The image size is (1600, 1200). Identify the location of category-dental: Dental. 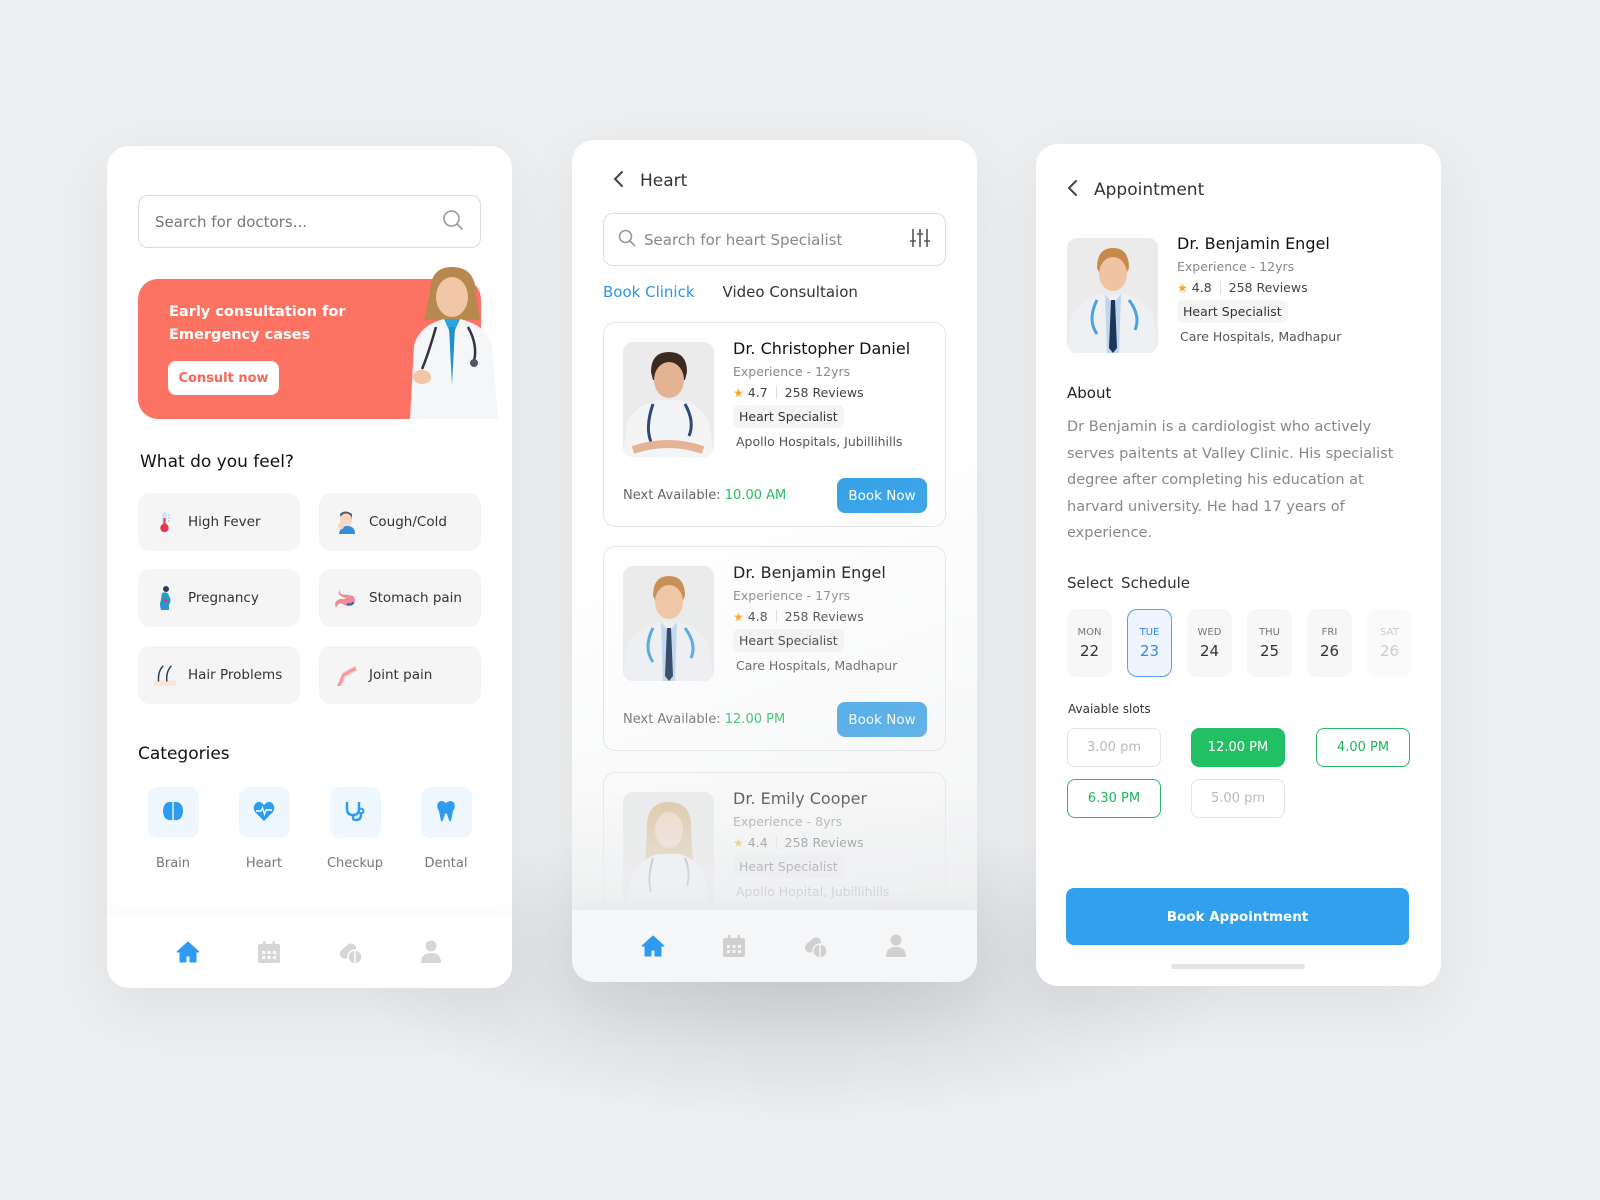
(446, 829).